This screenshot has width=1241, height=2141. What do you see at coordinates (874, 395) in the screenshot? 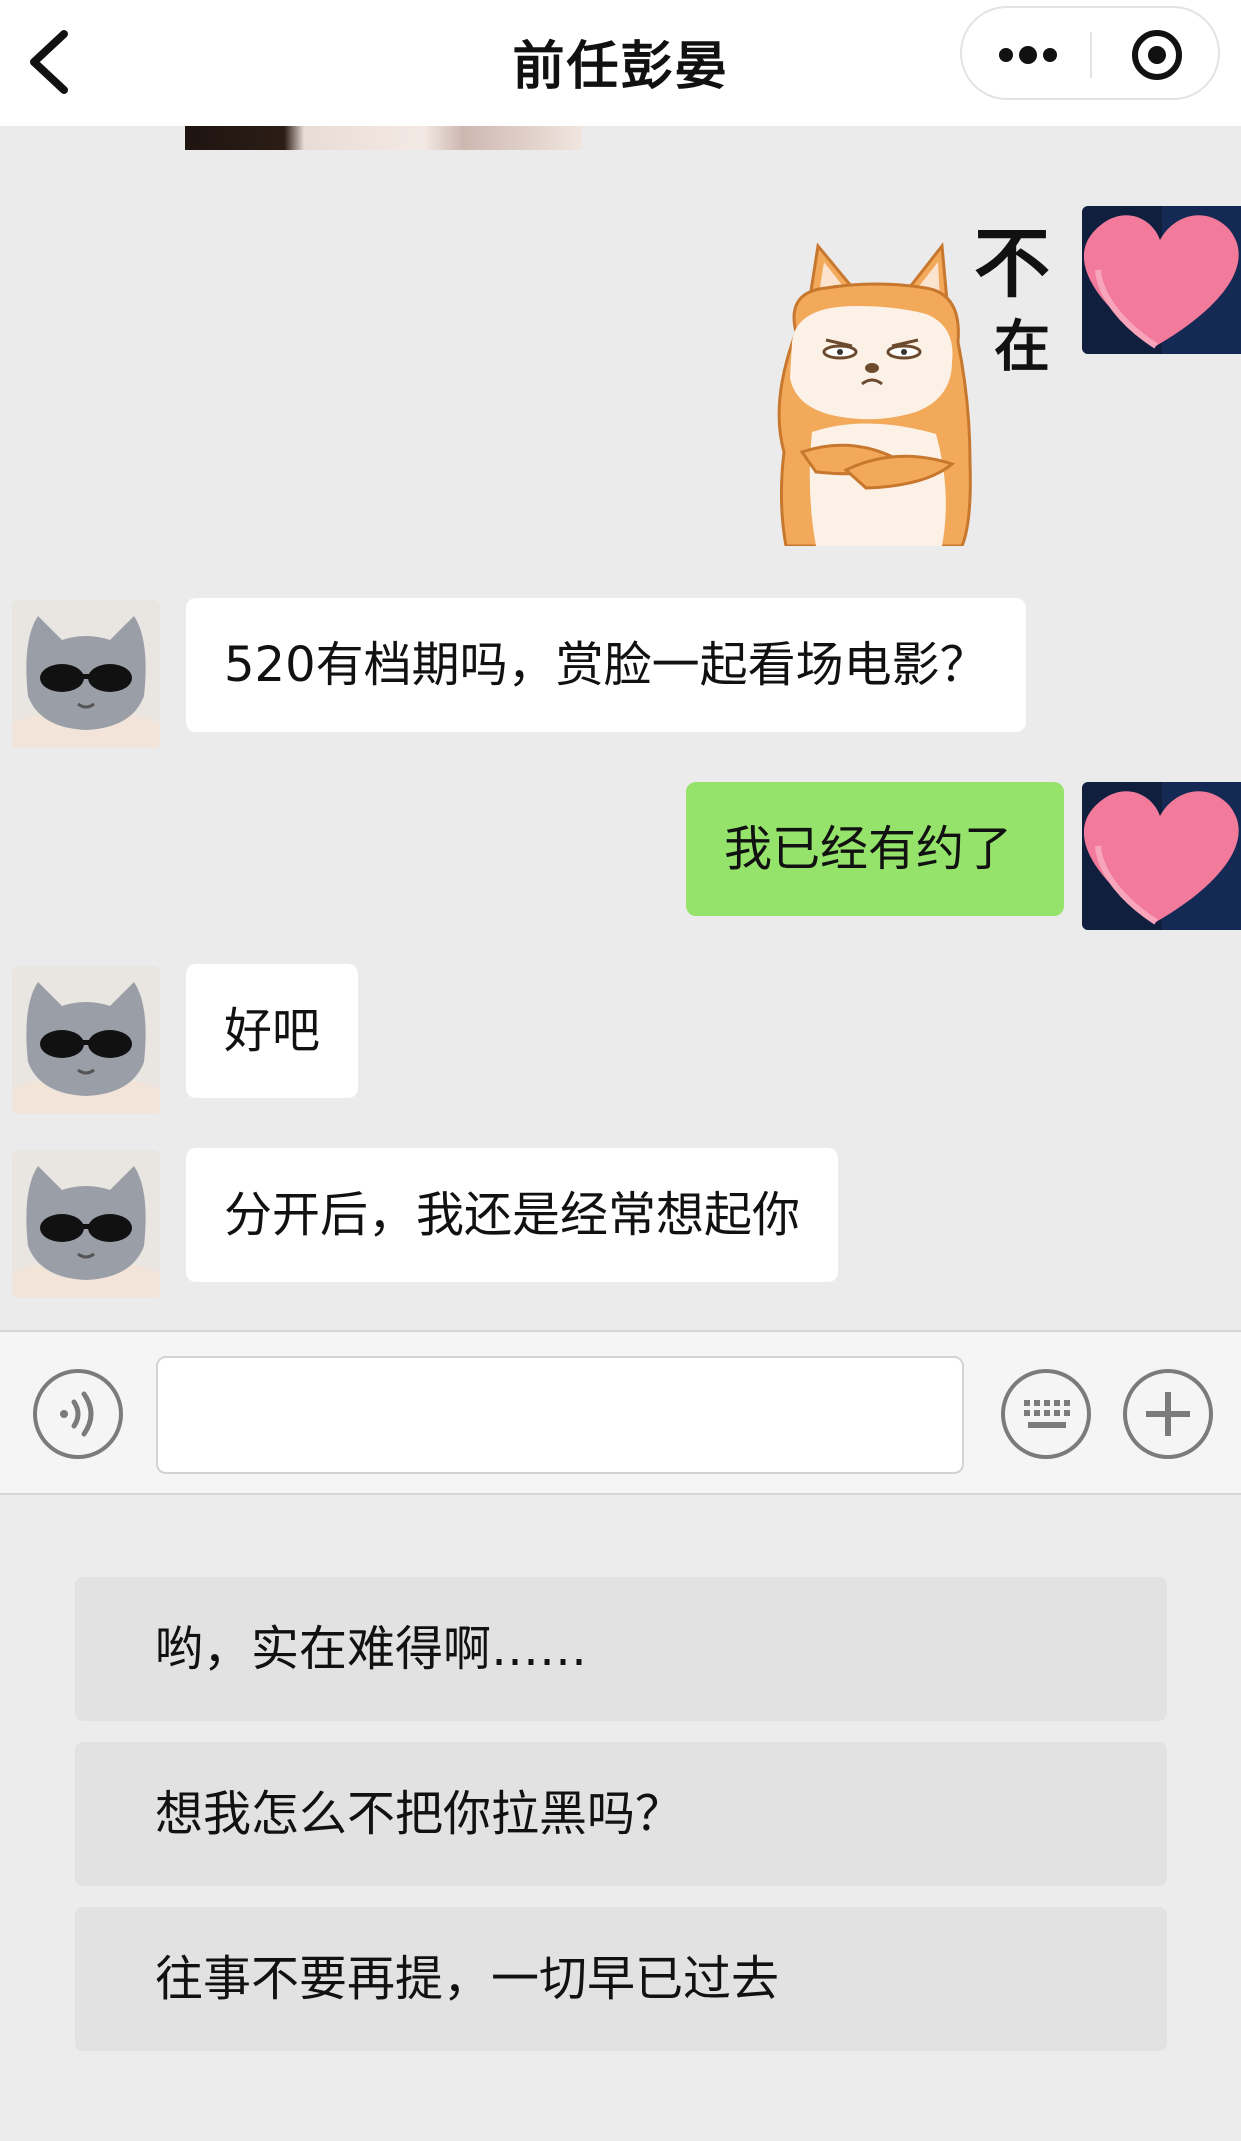
I see `grumpy-shiba-dog-sticker` at bounding box center [874, 395].